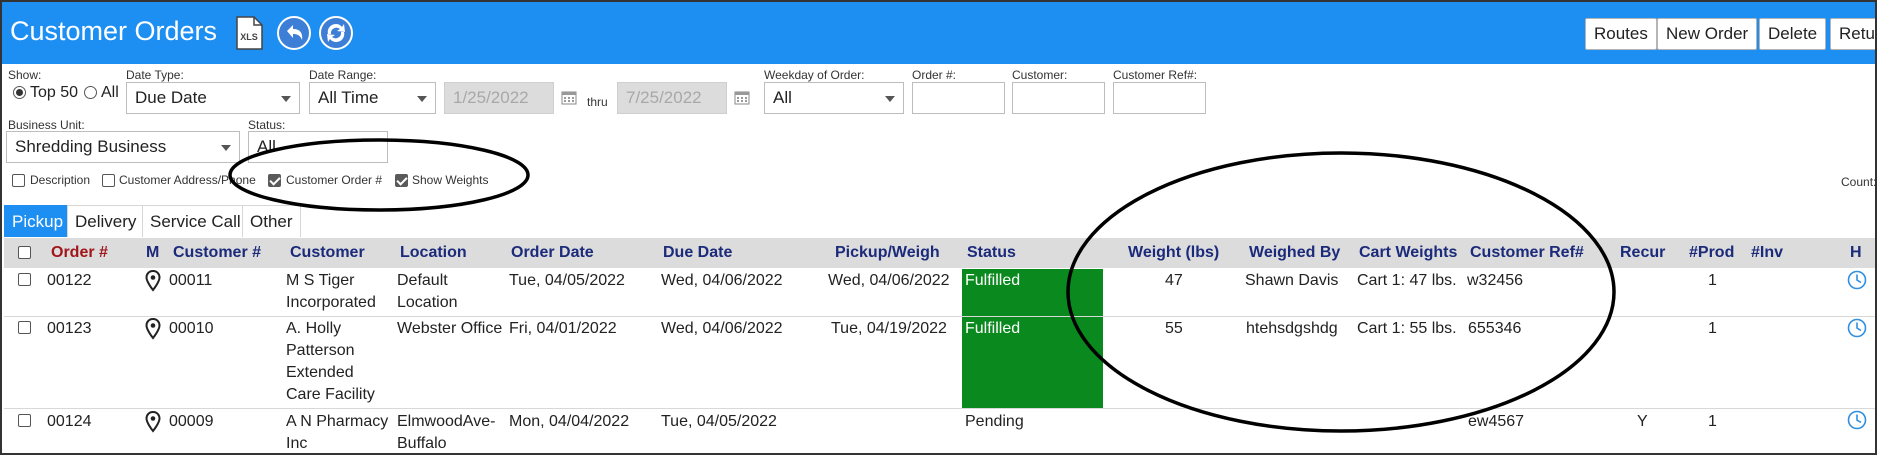 The width and height of the screenshot is (1877, 455). What do you see at coordinates (1711, 253) in the screenshot?
I see `col-prod: #Prod` at bounding box center [1711, 253].